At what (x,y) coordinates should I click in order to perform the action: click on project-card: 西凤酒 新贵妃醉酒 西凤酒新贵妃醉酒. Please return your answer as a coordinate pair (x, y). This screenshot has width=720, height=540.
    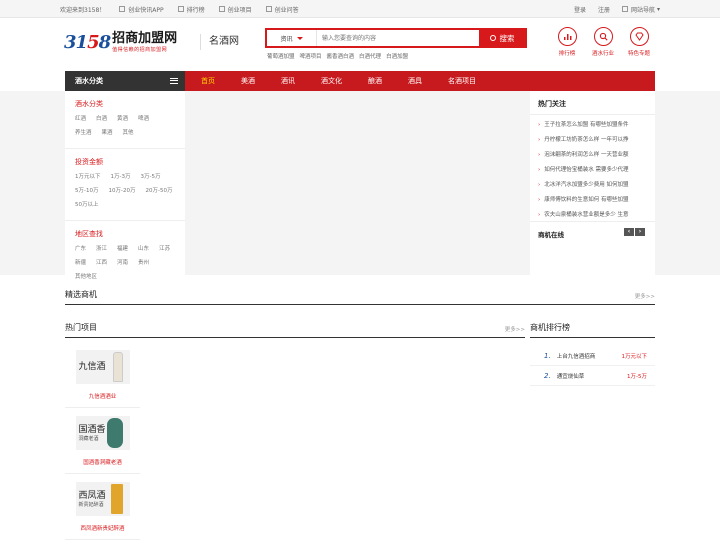
    Looking at the image, I should click on (102, 507).